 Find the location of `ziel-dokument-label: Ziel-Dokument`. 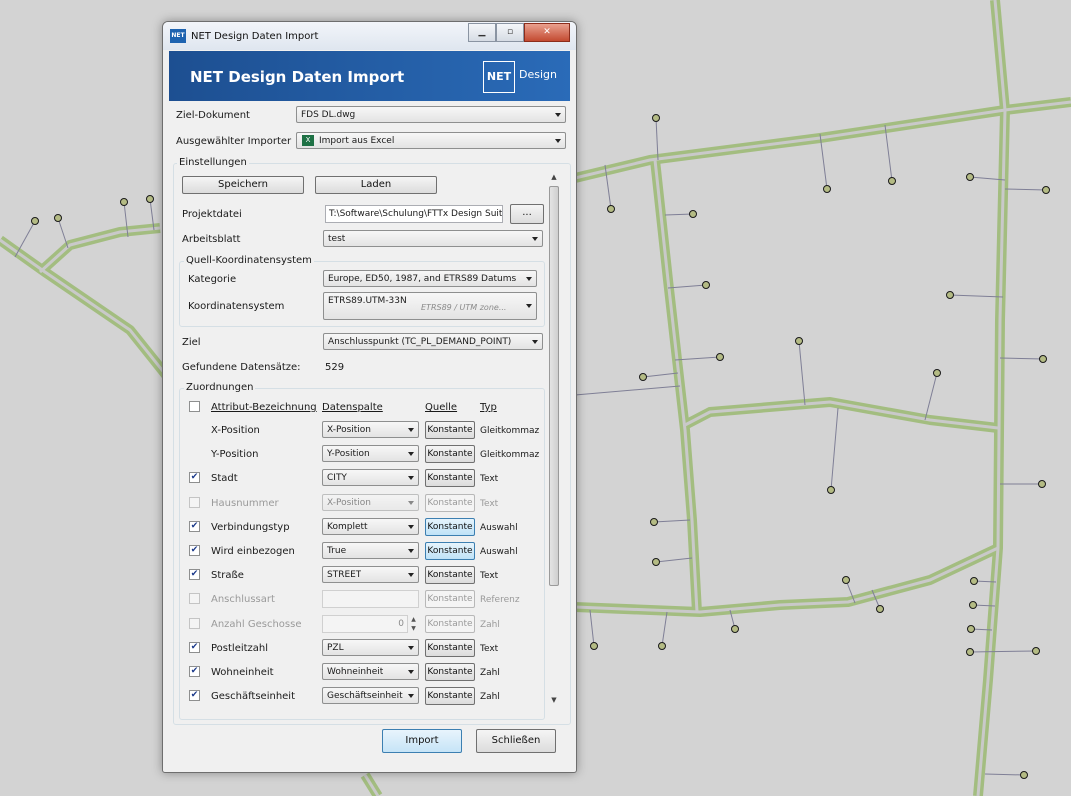

ziel-dokument-label: Ziel-Dokument is located at coordinates (213, 115).